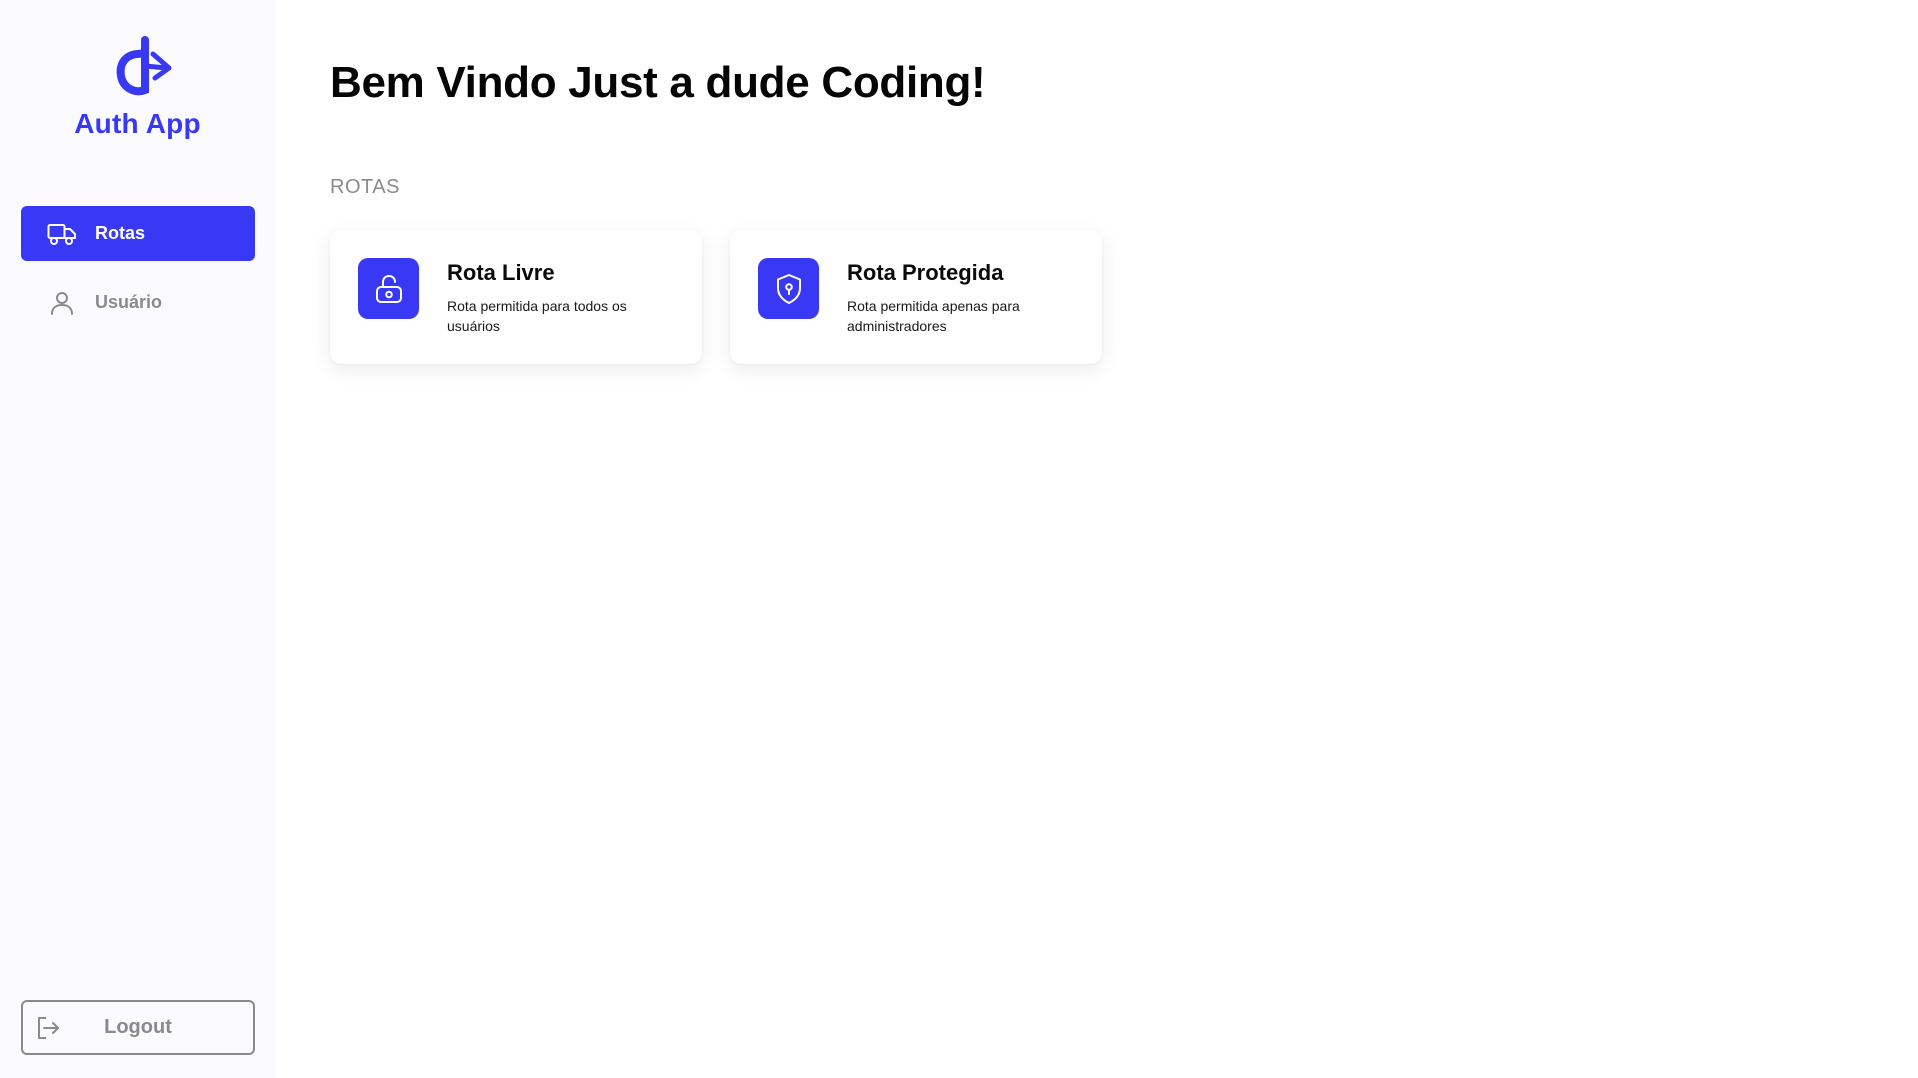 The image size is (1918, 1078). I want to click on truck-icon, so click(62, 234).